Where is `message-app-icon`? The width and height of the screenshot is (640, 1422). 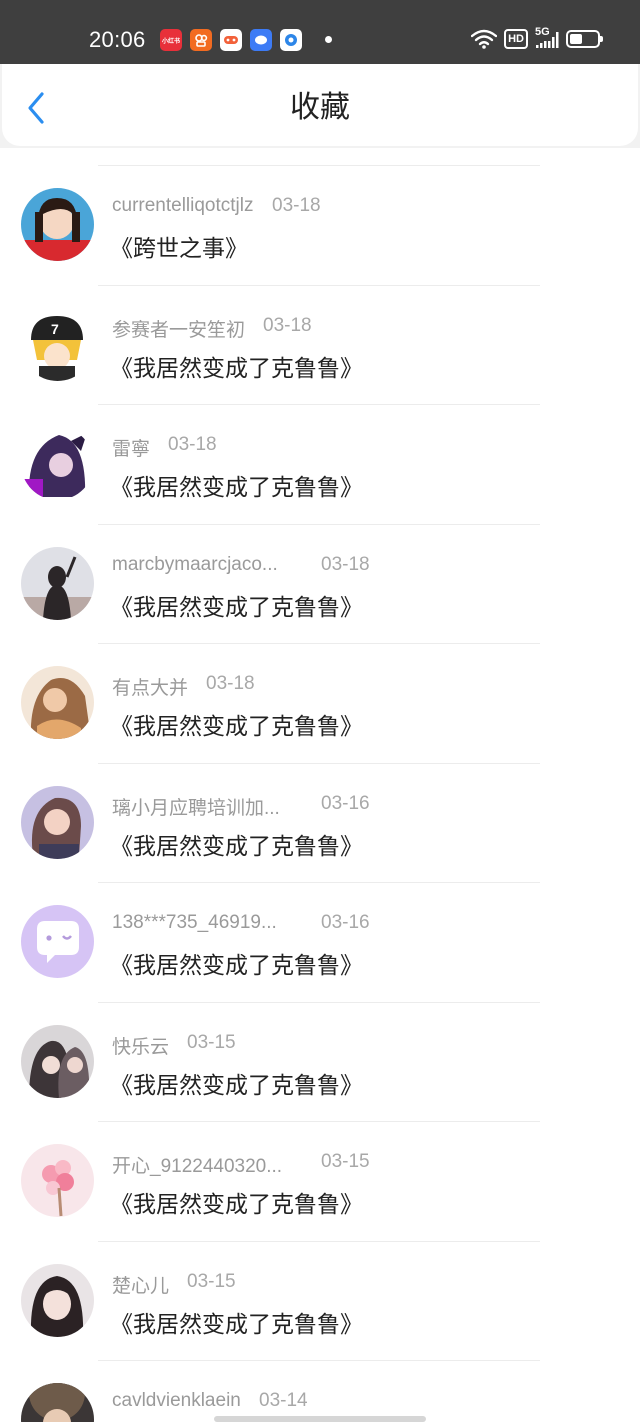 message-app-icon is located at coordinates (261, 40).